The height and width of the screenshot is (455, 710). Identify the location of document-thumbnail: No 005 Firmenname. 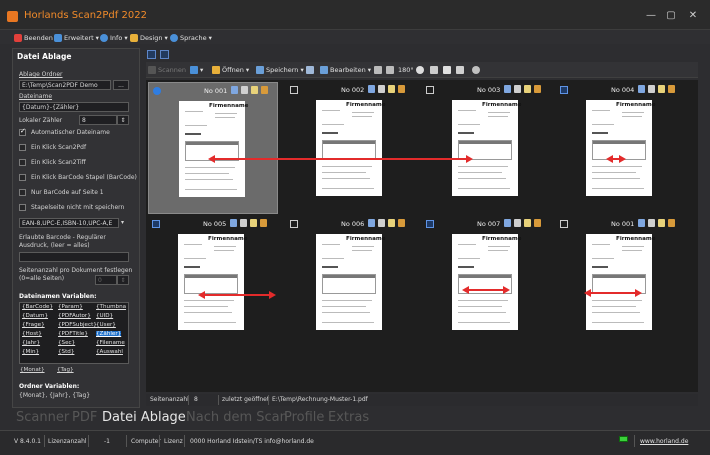
(213, 282).